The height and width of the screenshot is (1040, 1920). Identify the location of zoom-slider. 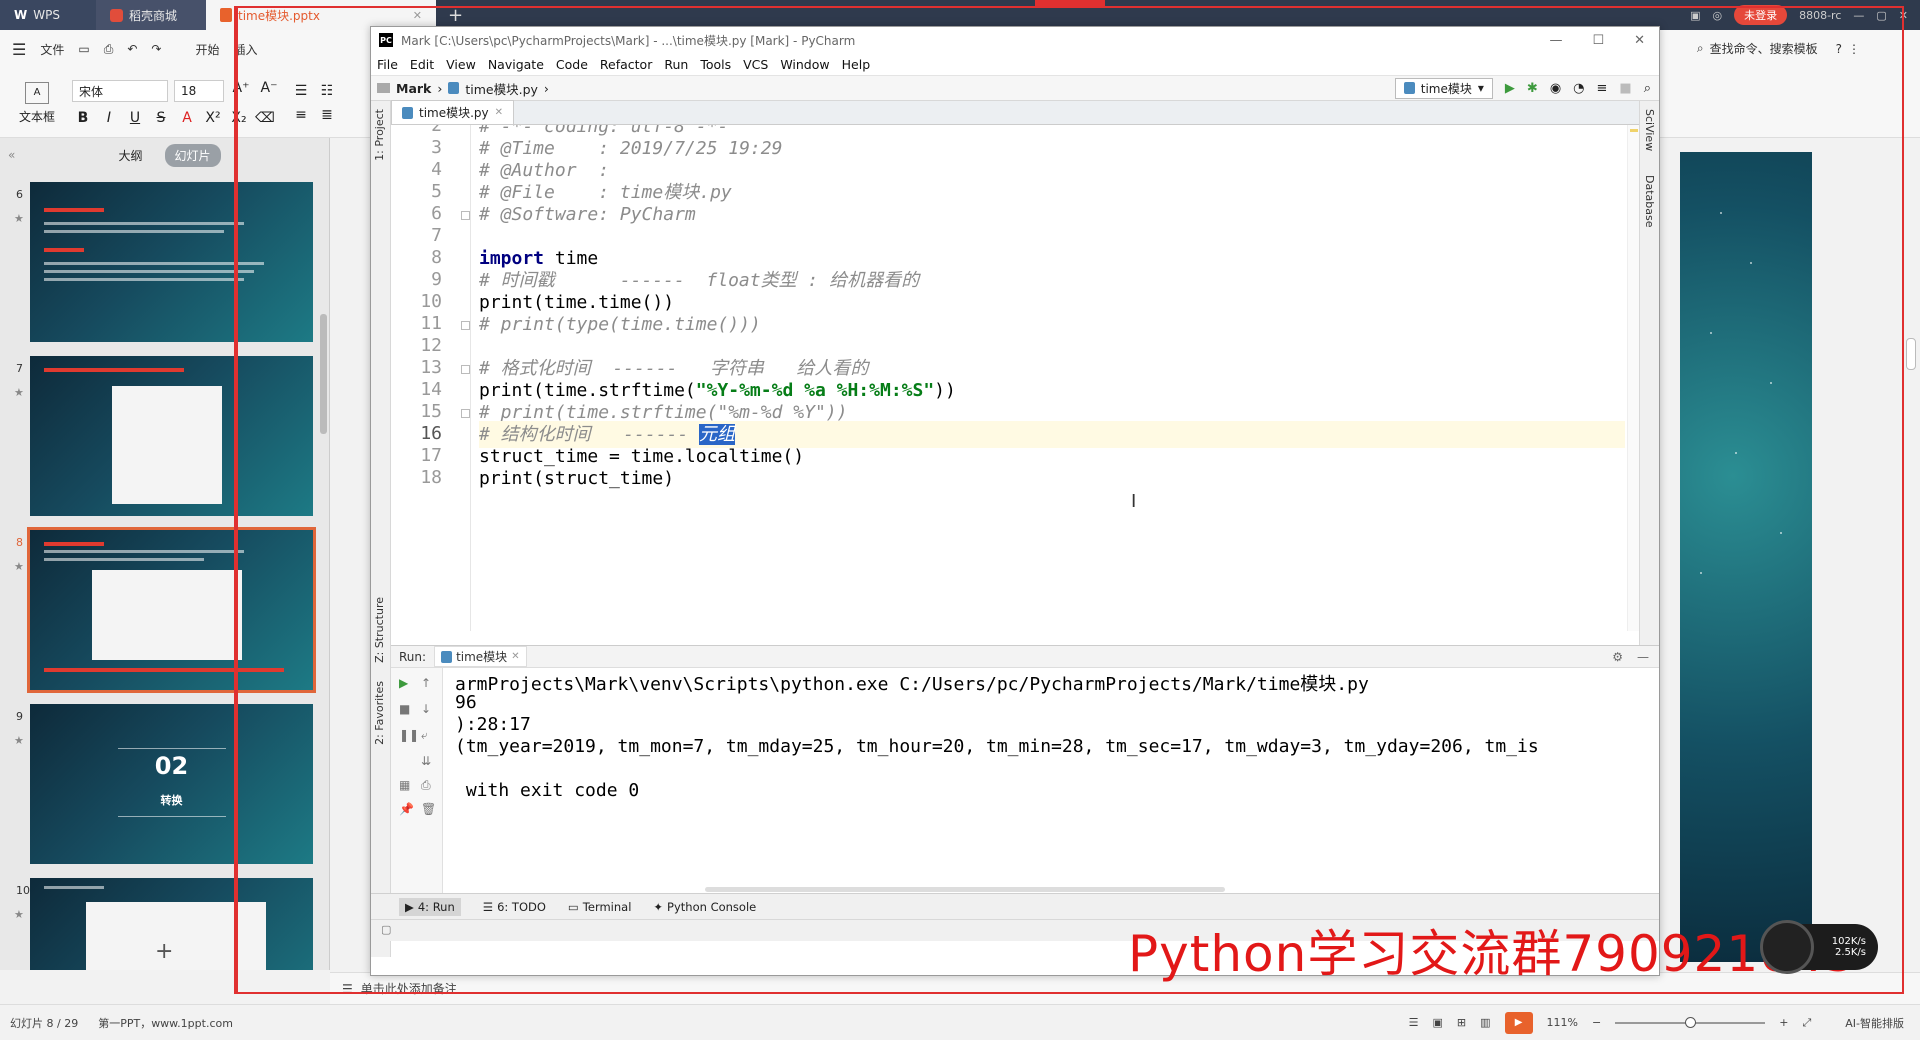
(1690, 1022).